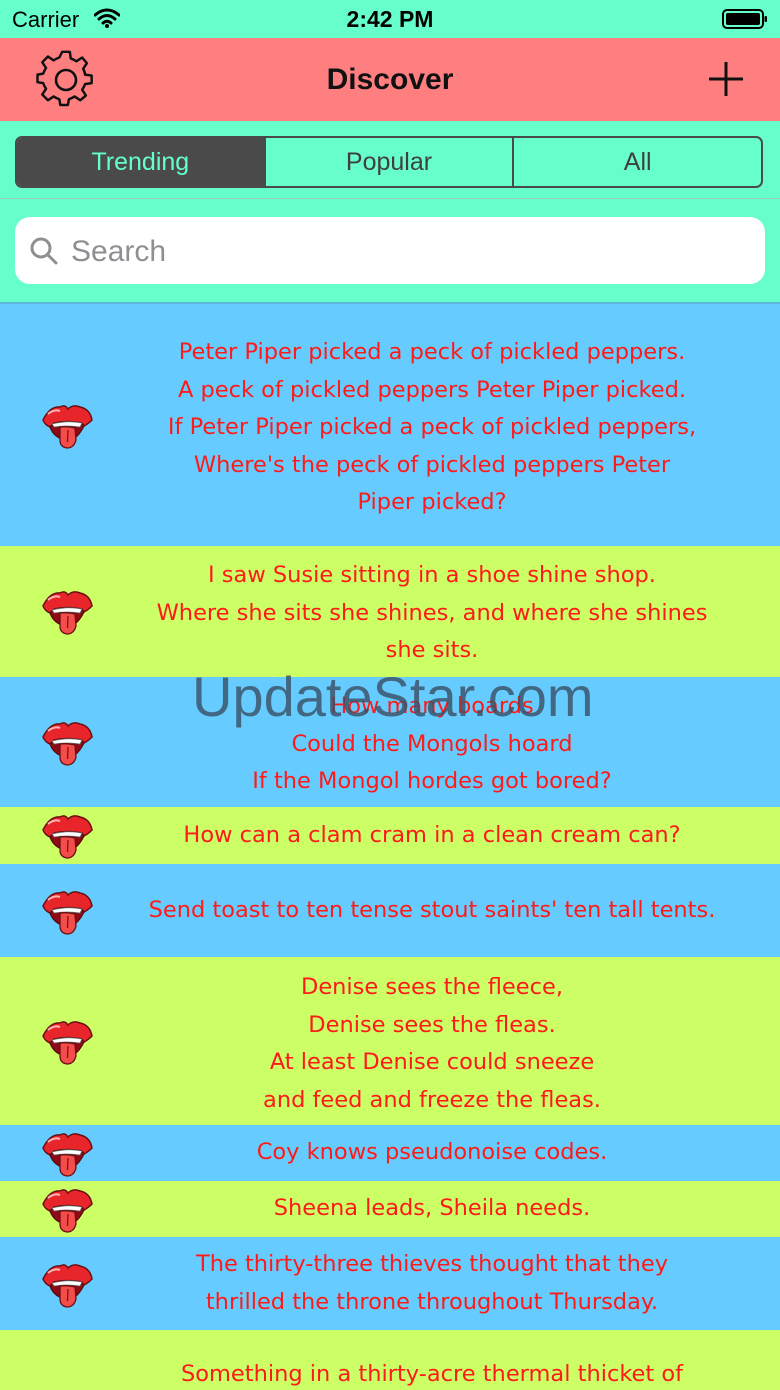 This screenshot has width=780, height=1390. What do you see at coordinates (140, 162) in the screenshot?
I see `segment-trending: Trending` at bounding box center [140, 162].